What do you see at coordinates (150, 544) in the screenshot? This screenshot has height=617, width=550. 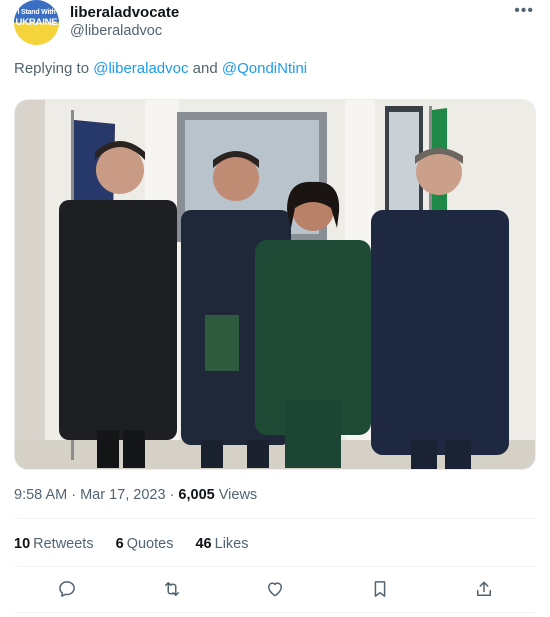 I see `quotes-label: Quotes` at bounding box center [150, 544].